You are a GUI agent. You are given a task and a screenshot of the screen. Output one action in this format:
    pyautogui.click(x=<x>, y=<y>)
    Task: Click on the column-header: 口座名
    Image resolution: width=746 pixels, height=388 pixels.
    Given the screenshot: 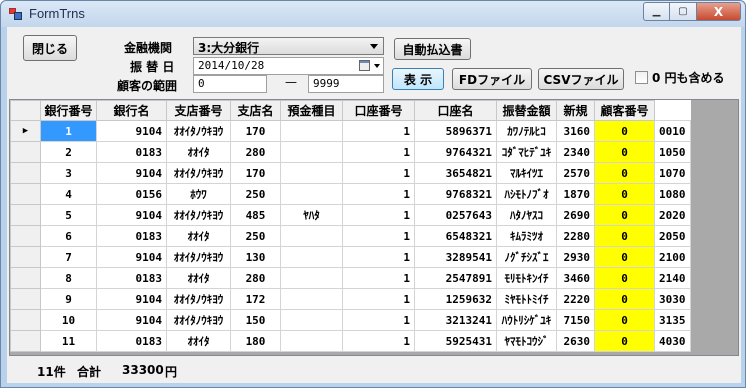 What is the action you would take?
    pyautogui.click(x=455, y=110)
    